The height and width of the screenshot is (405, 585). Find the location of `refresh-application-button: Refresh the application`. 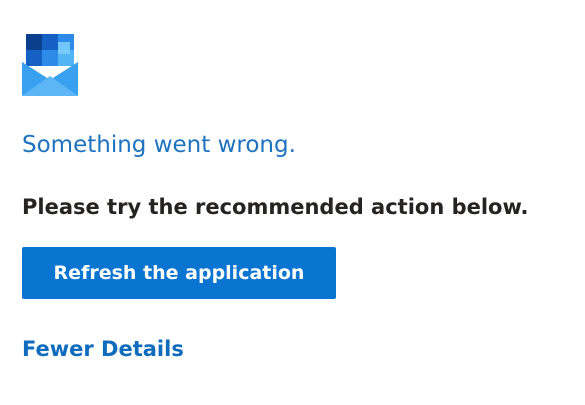

refresh-application-button: Refresh the application is located at coordinates (179, 273).